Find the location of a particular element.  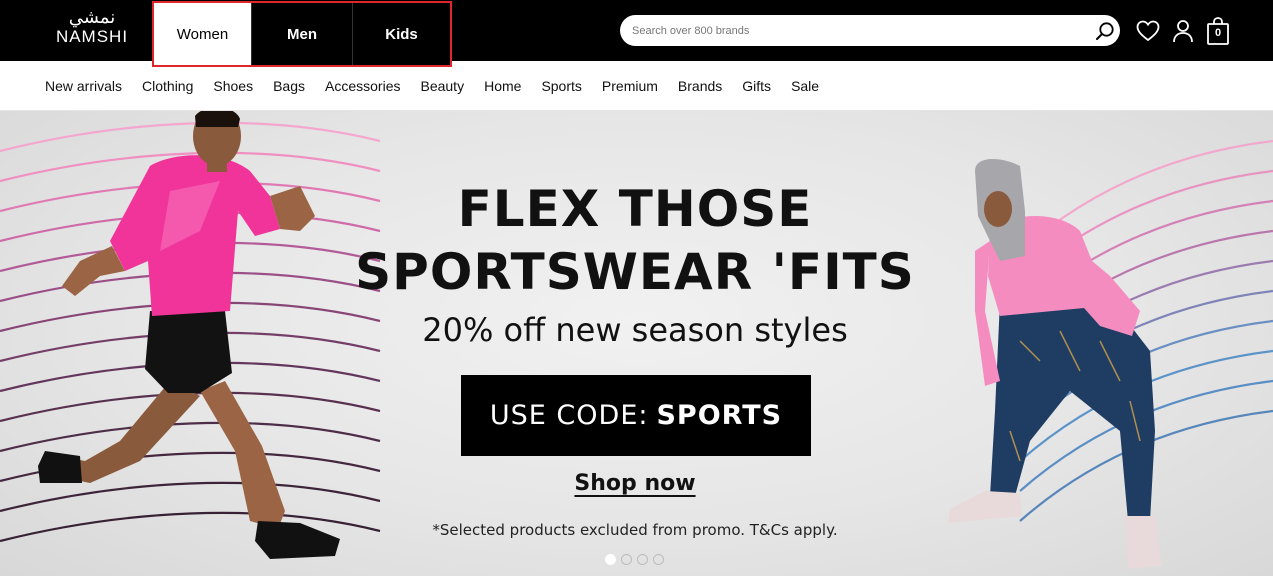

nav-shoes: Shoes is located at coordinates (233, 86).